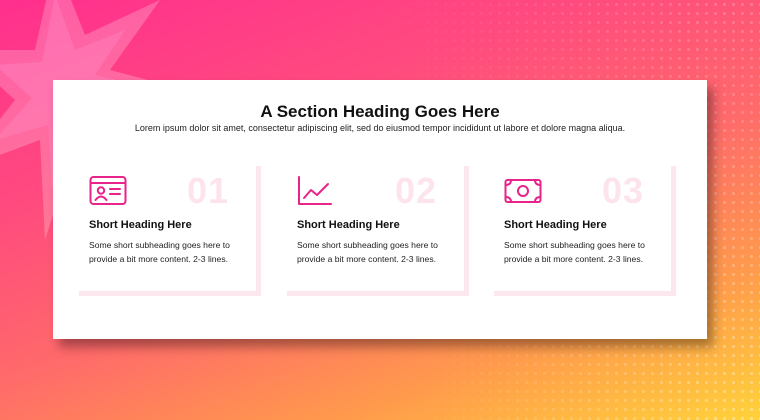 This screenshot has width=760, height=420. I want to click on feature-number: 01, so click(207, 190).